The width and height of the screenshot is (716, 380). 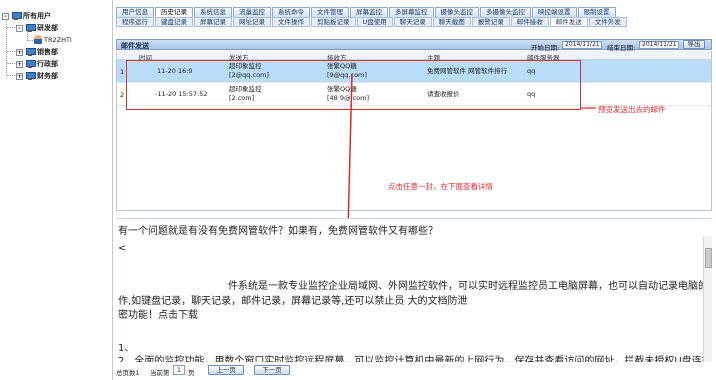 What do you see at coordinates (293, 301) in the screenshot?
I see `content-line: 作,如键盘记录，聊天记录，邮件记录，屏幕记录等,还可以禁止员 大的文档防泄` at bounding box center [293, 301].